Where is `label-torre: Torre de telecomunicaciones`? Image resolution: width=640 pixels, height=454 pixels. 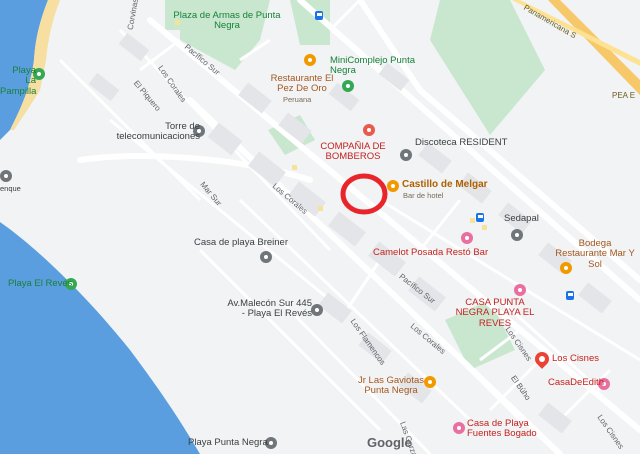 label-torre: Torre de telecomunicaciones is located at coordinates (155, 132).